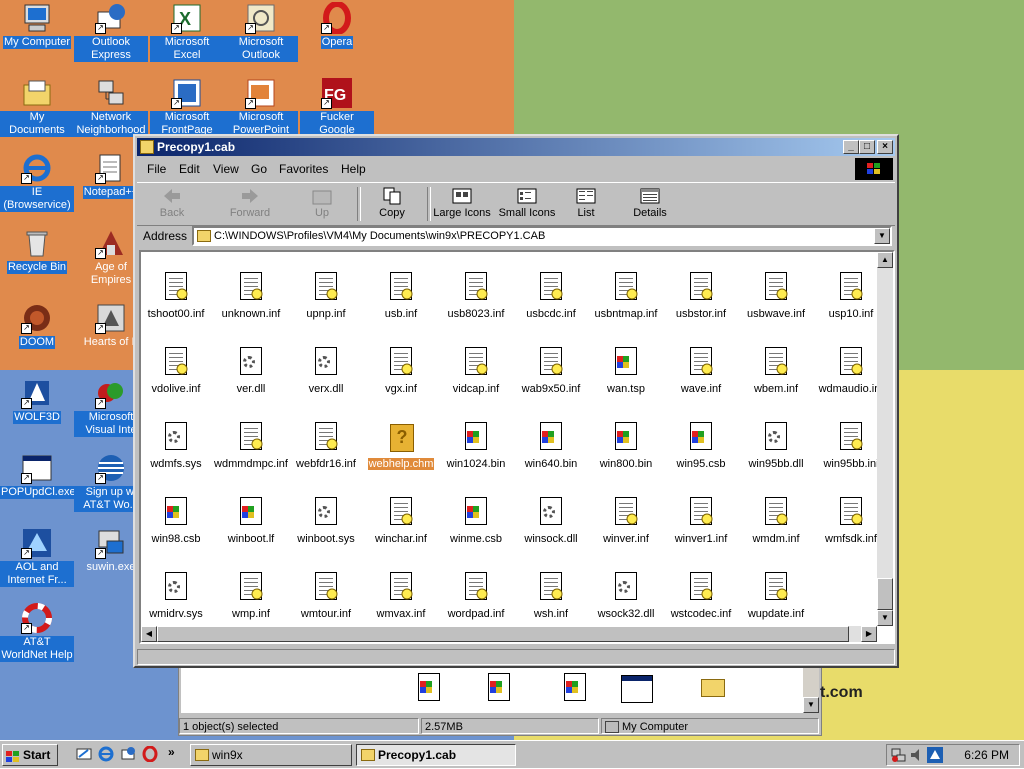 The image size is (1024, 769). Describe the element at coordinates (845, 446) in the screenshot. I see `file-item: win95bb.ini` at that location.